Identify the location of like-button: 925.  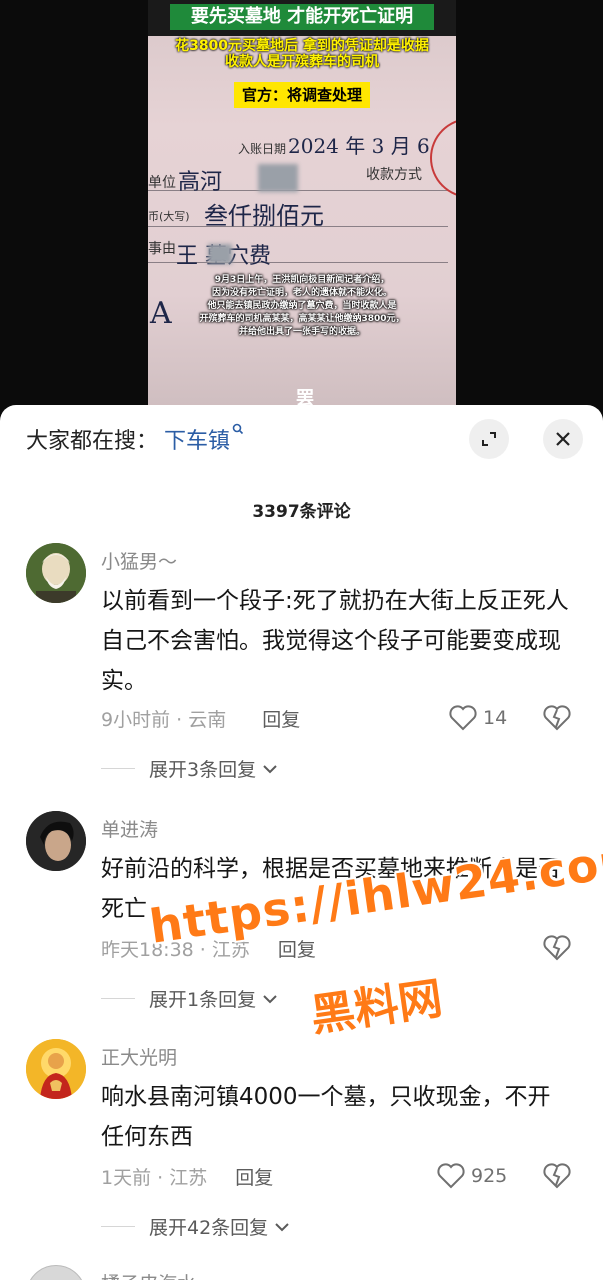
(472, 1176).